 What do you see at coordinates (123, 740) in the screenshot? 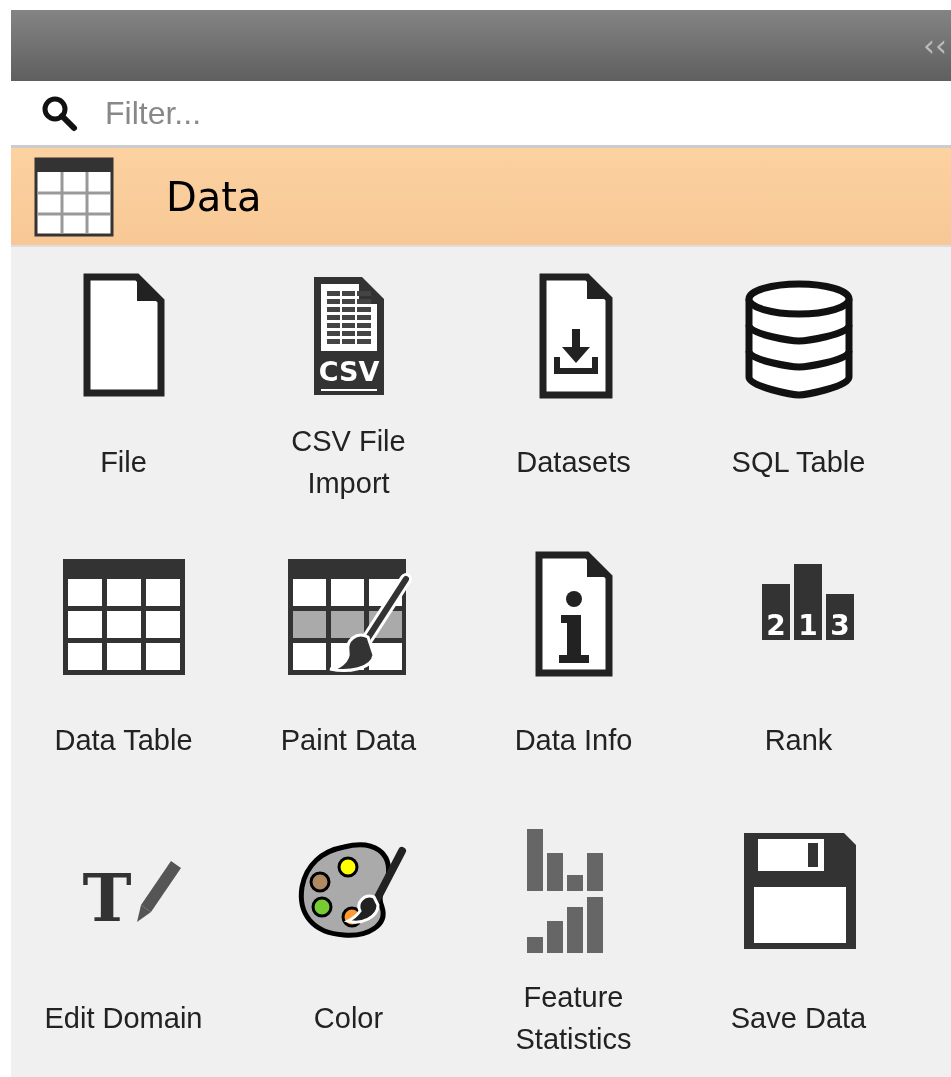
I see `widget-label: Data Table` at bounding box center [123, 740].